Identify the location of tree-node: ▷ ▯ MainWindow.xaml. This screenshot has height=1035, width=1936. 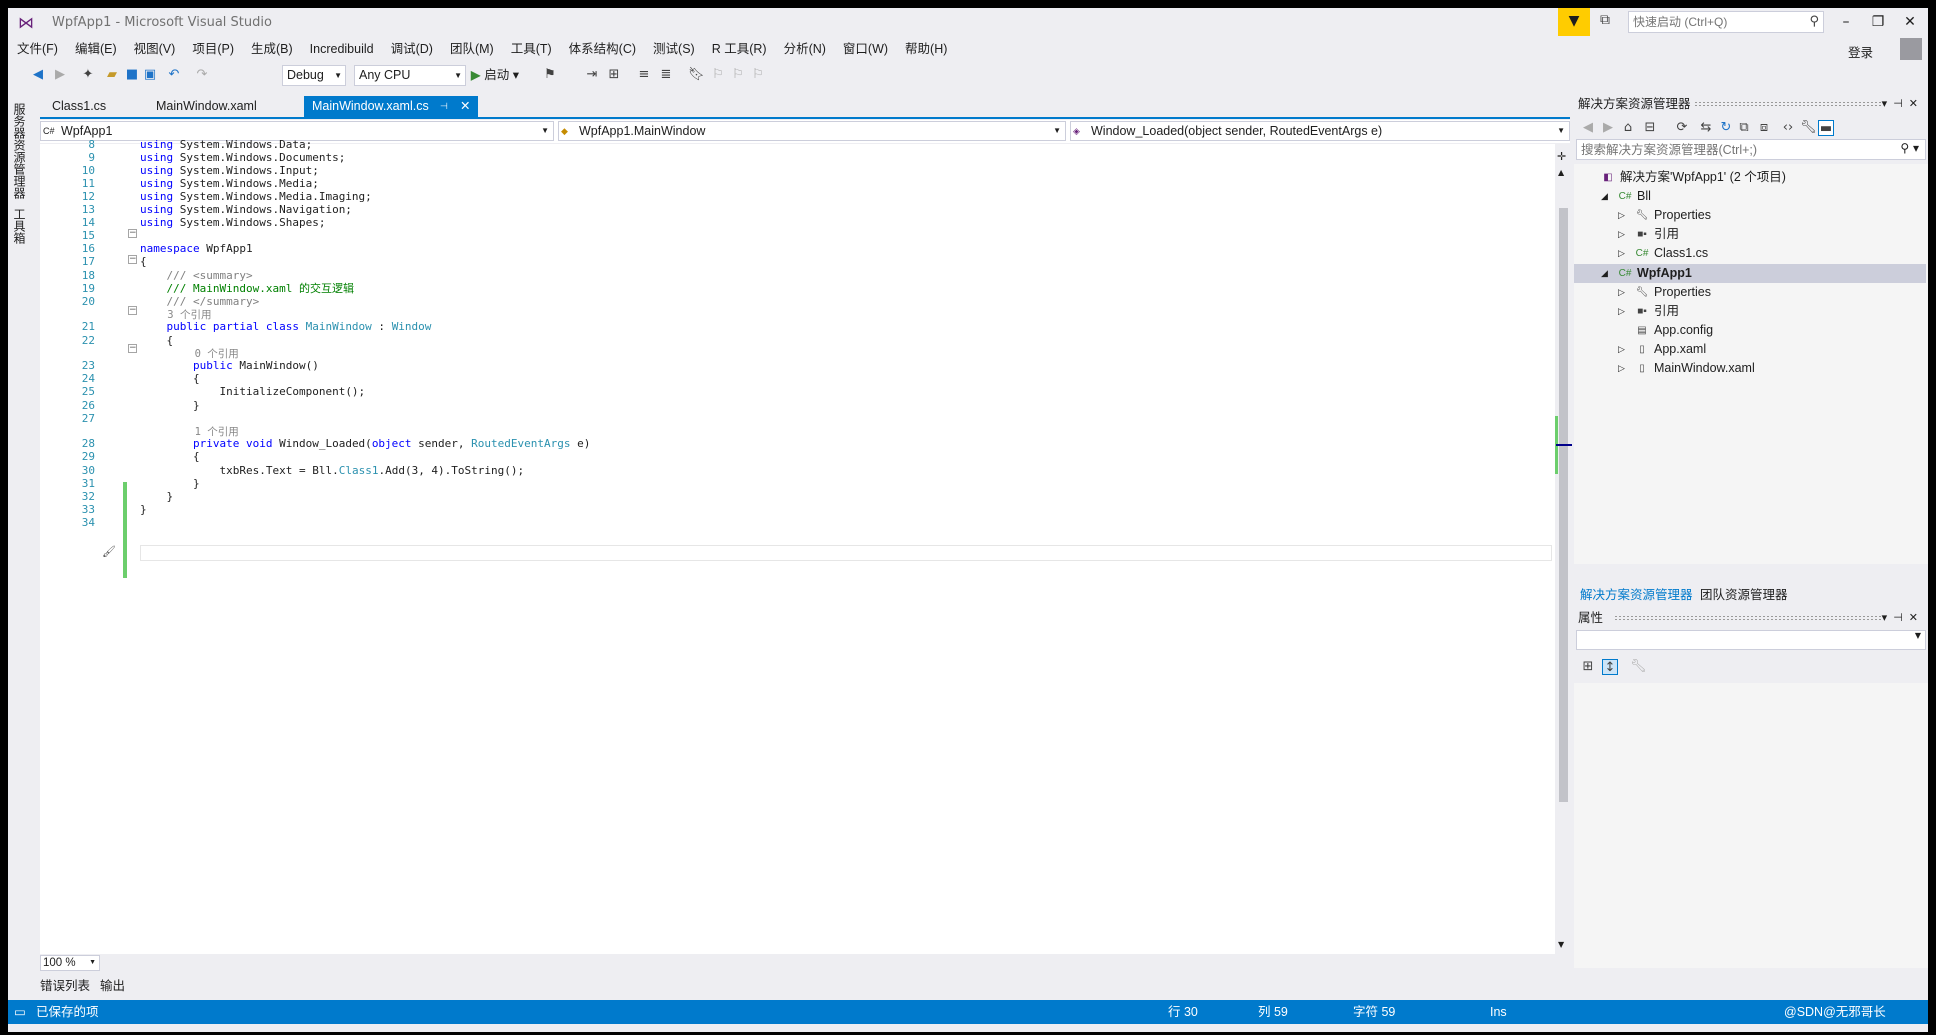
(1750, 368).